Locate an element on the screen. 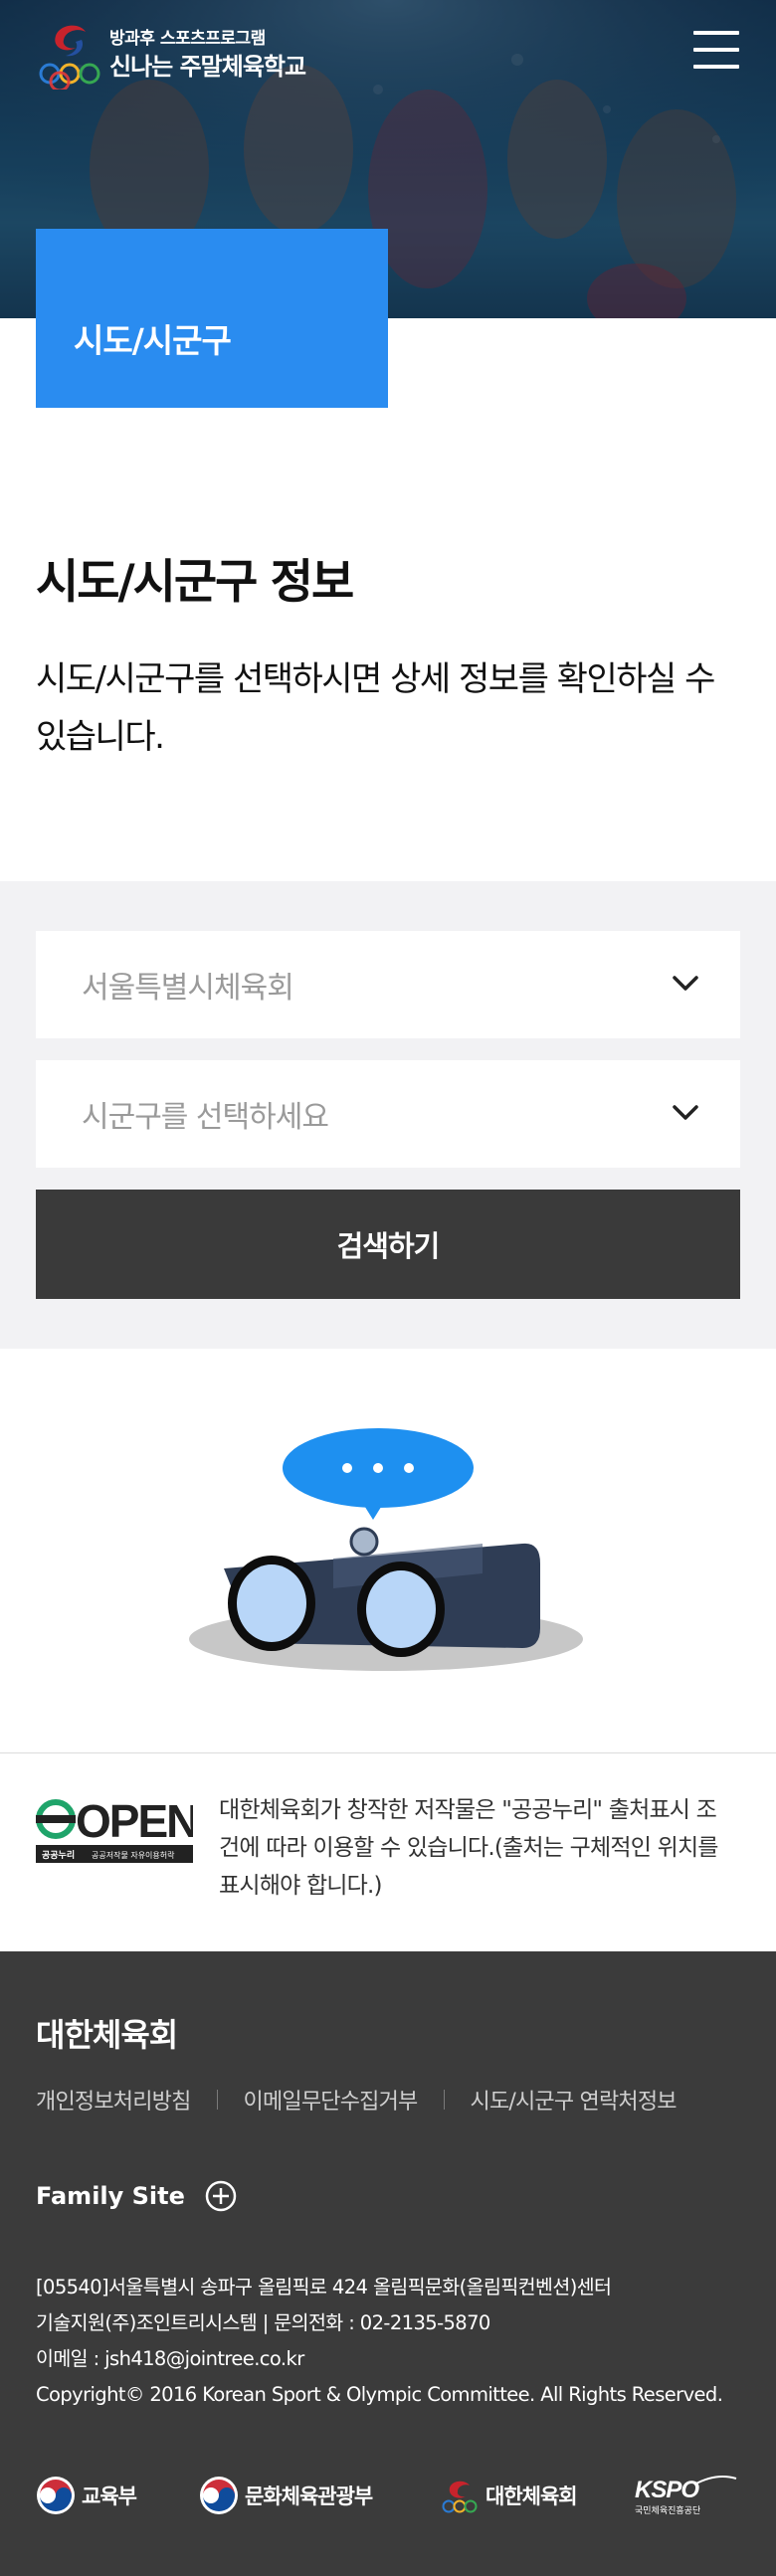  logo-mark-icon is located at coordinates (69, 57).